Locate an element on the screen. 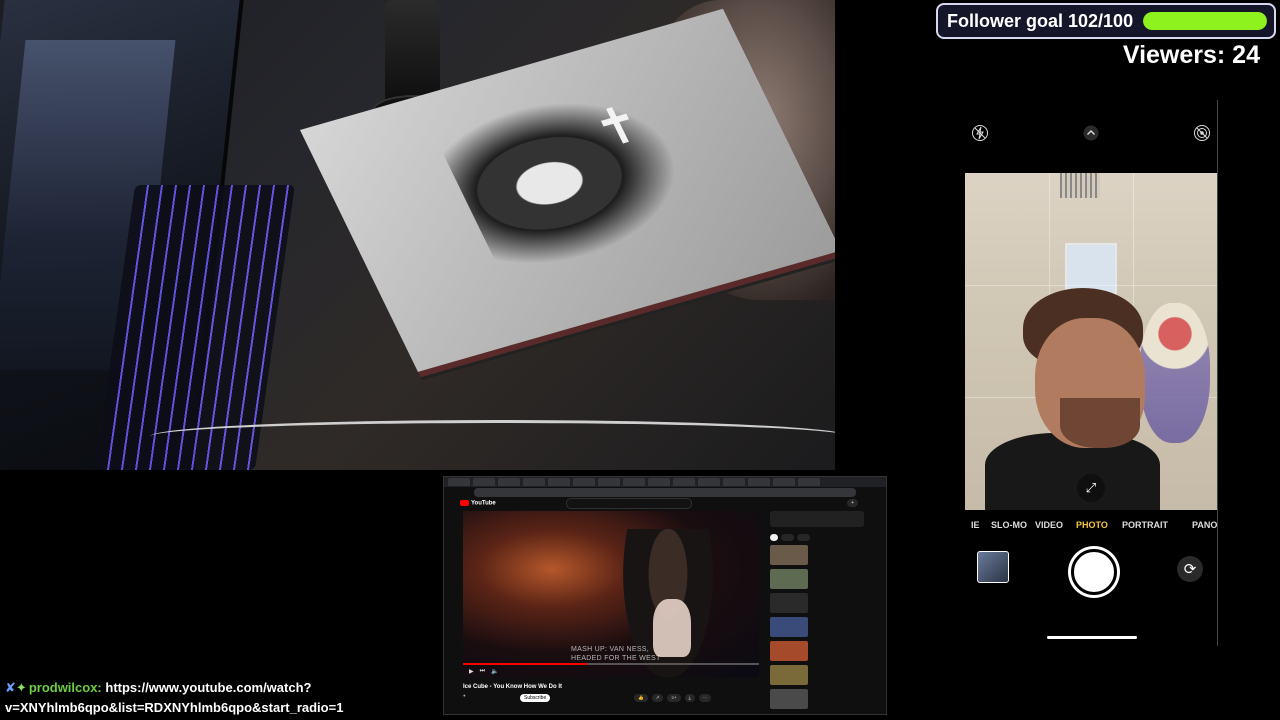 This screenshot has height=720, width=1280. save-button: ≡+ is located at coordinates (674, 698).